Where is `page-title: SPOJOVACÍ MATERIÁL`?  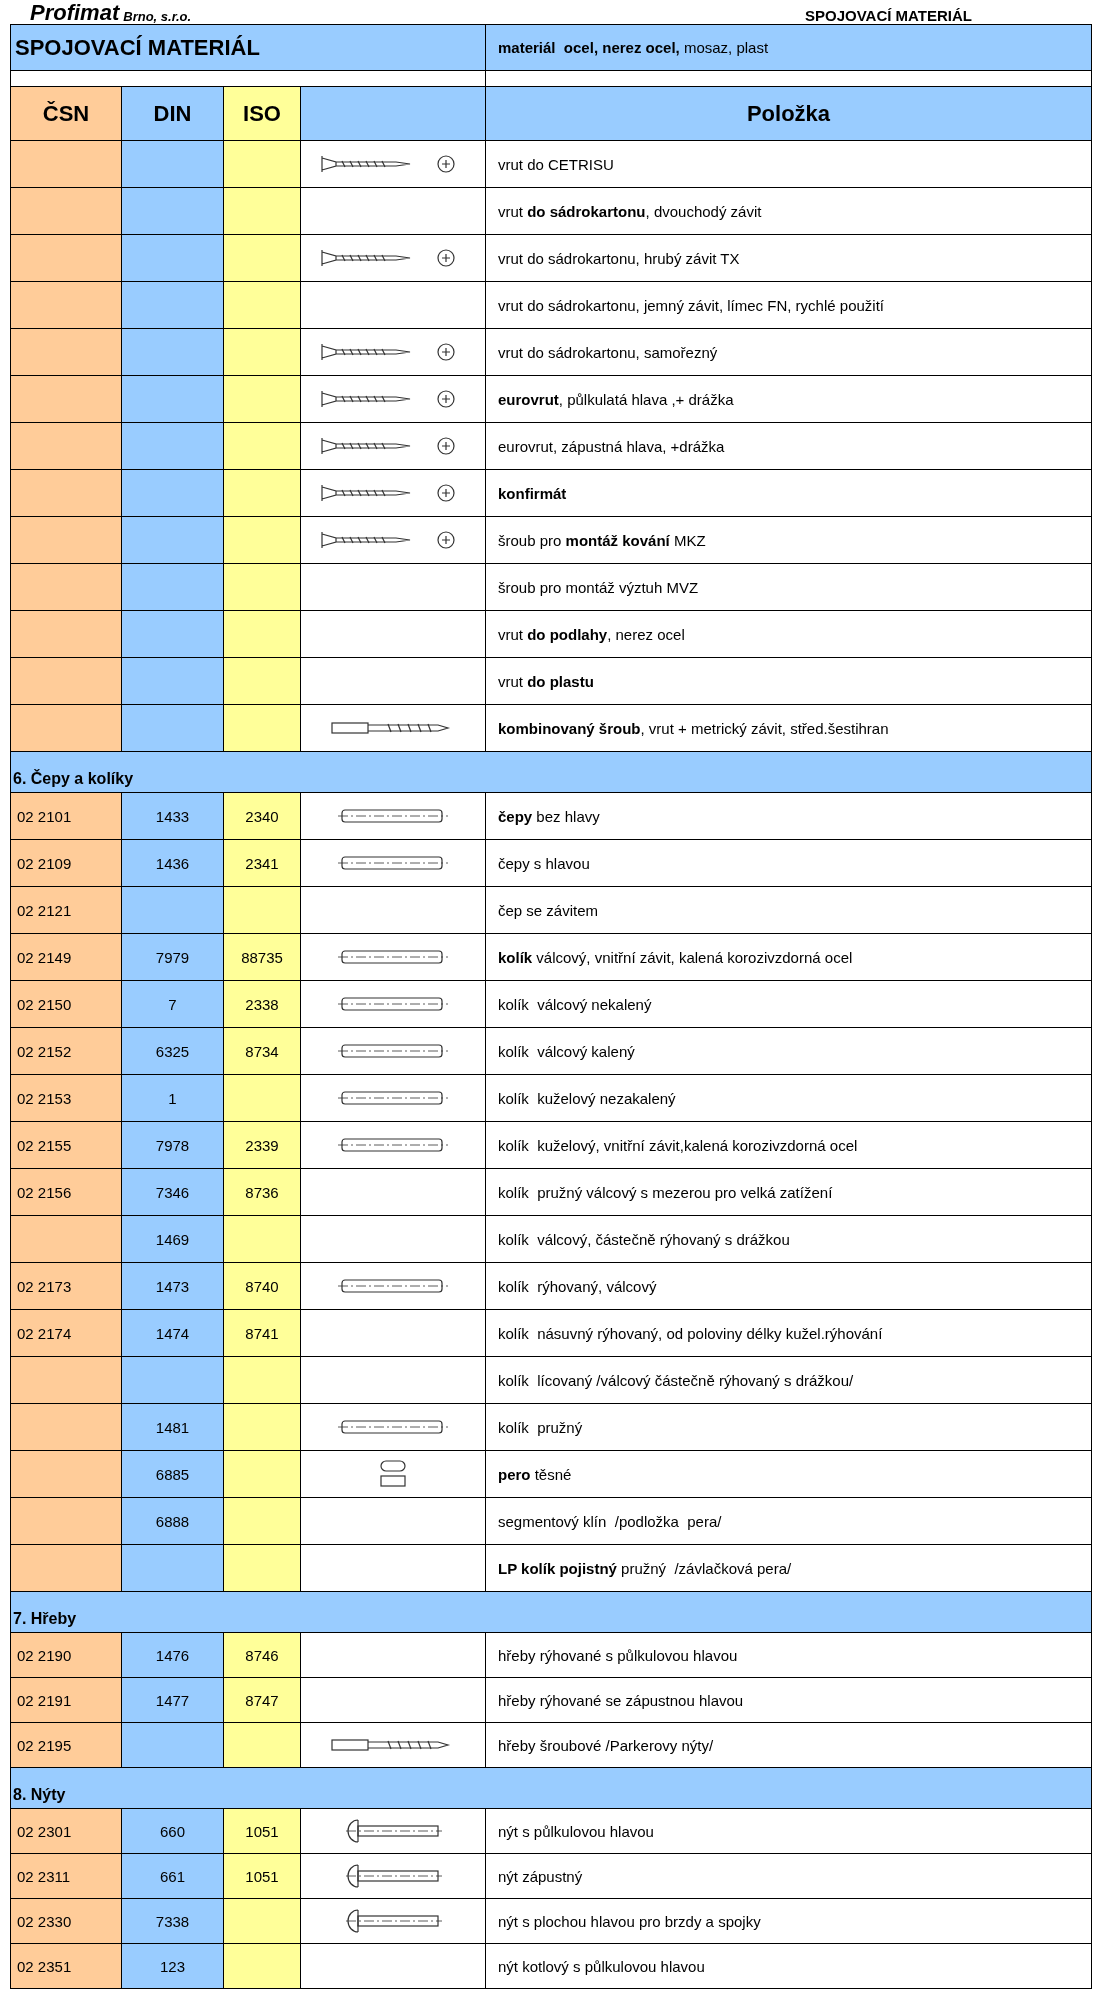 page-title: SPOJOVACÍ MATERIÁL is located at coordinates (888, 15).